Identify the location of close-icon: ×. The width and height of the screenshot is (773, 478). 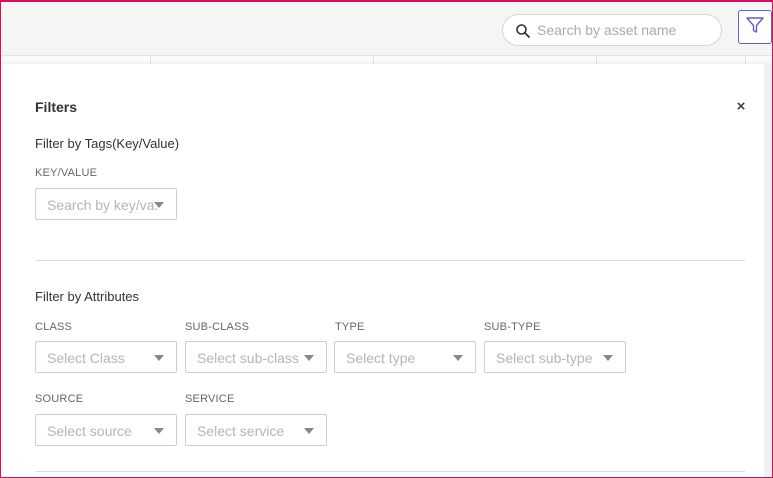
(741, 106).